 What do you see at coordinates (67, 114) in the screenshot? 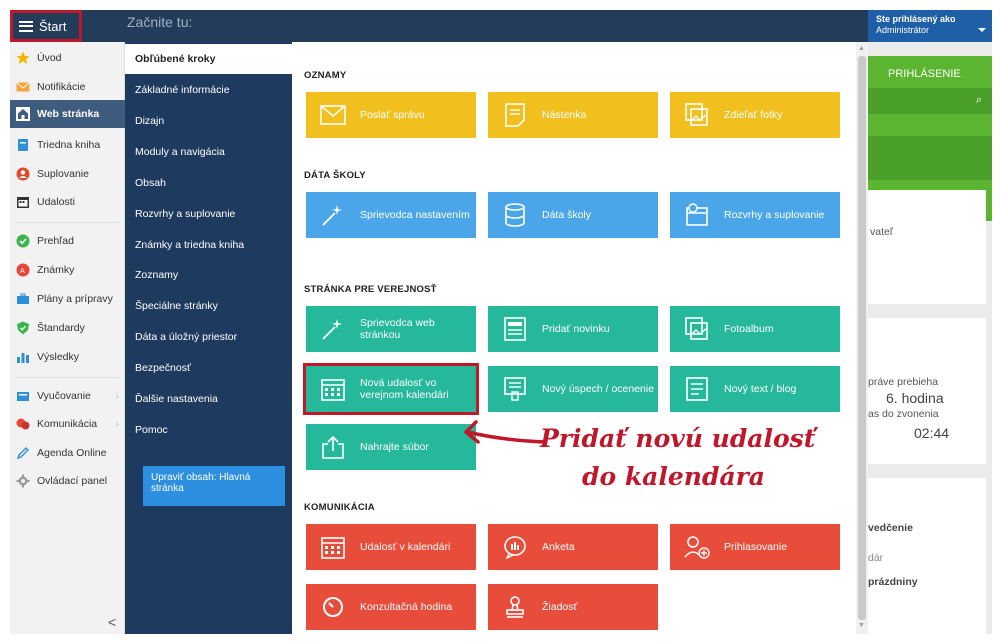
I see `sidebar-item-web-stranka: Web stránka` at bounding box center [67, 114].